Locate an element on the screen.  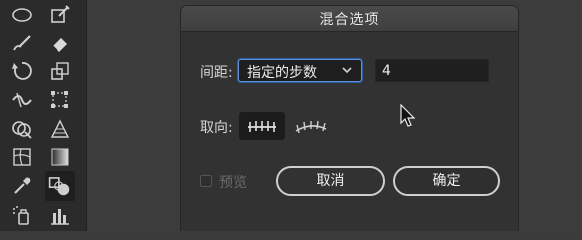
ok-button: 确定 is located at coordinates (446, 181).